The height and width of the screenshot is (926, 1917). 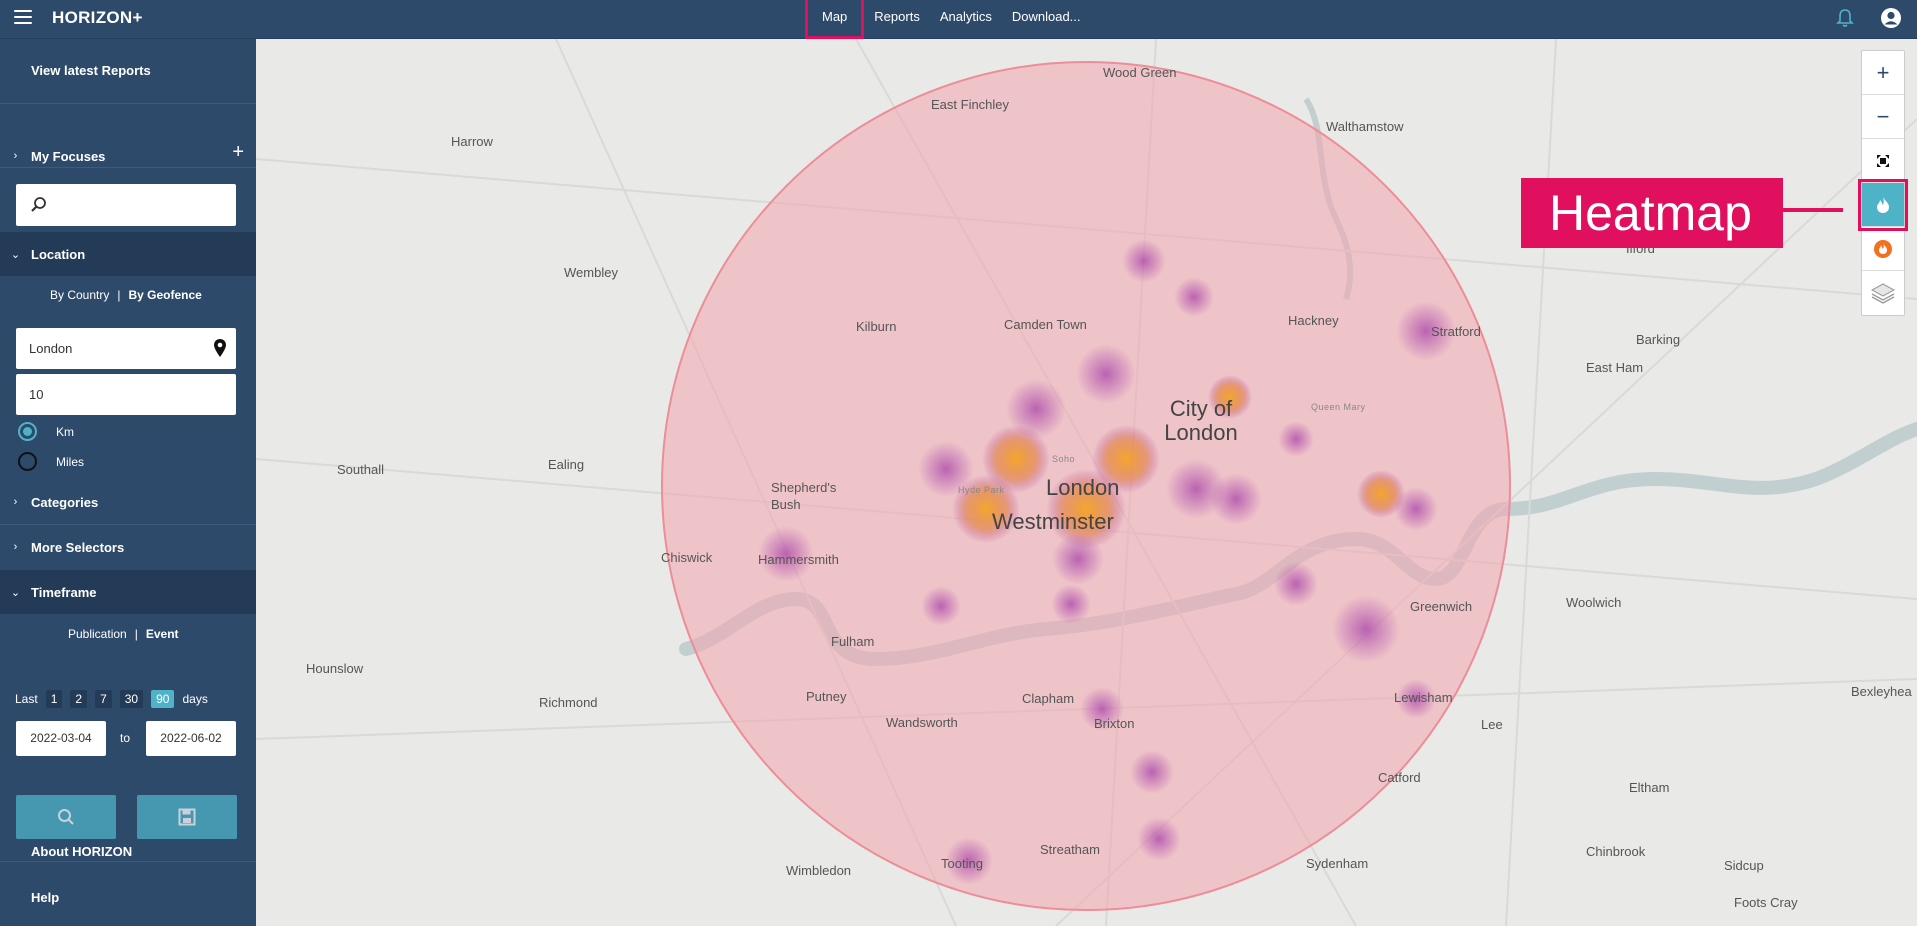 What do you see at coordinates (81, 851) in the screenshot?
I see `about-link: About HORIZON` at bounding box center [81, 851].